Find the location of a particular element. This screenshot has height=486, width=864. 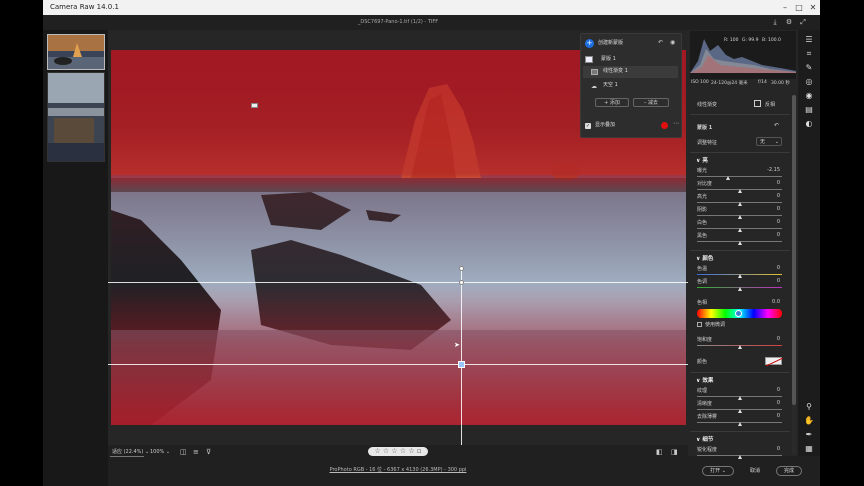

masking-icon: ◎ is located at coordinates (809, 82).